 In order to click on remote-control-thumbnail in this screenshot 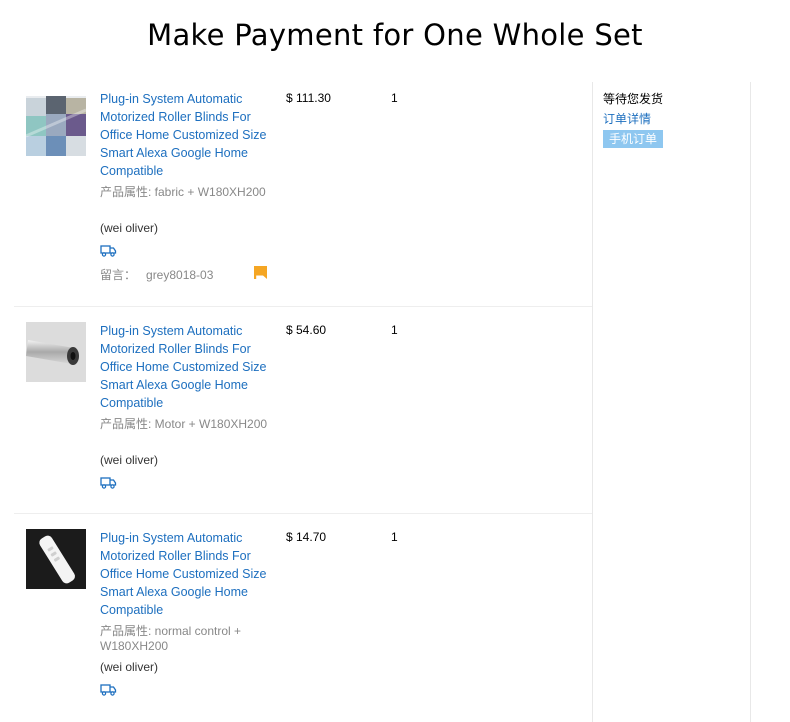, I will do `click(56, 559)`.